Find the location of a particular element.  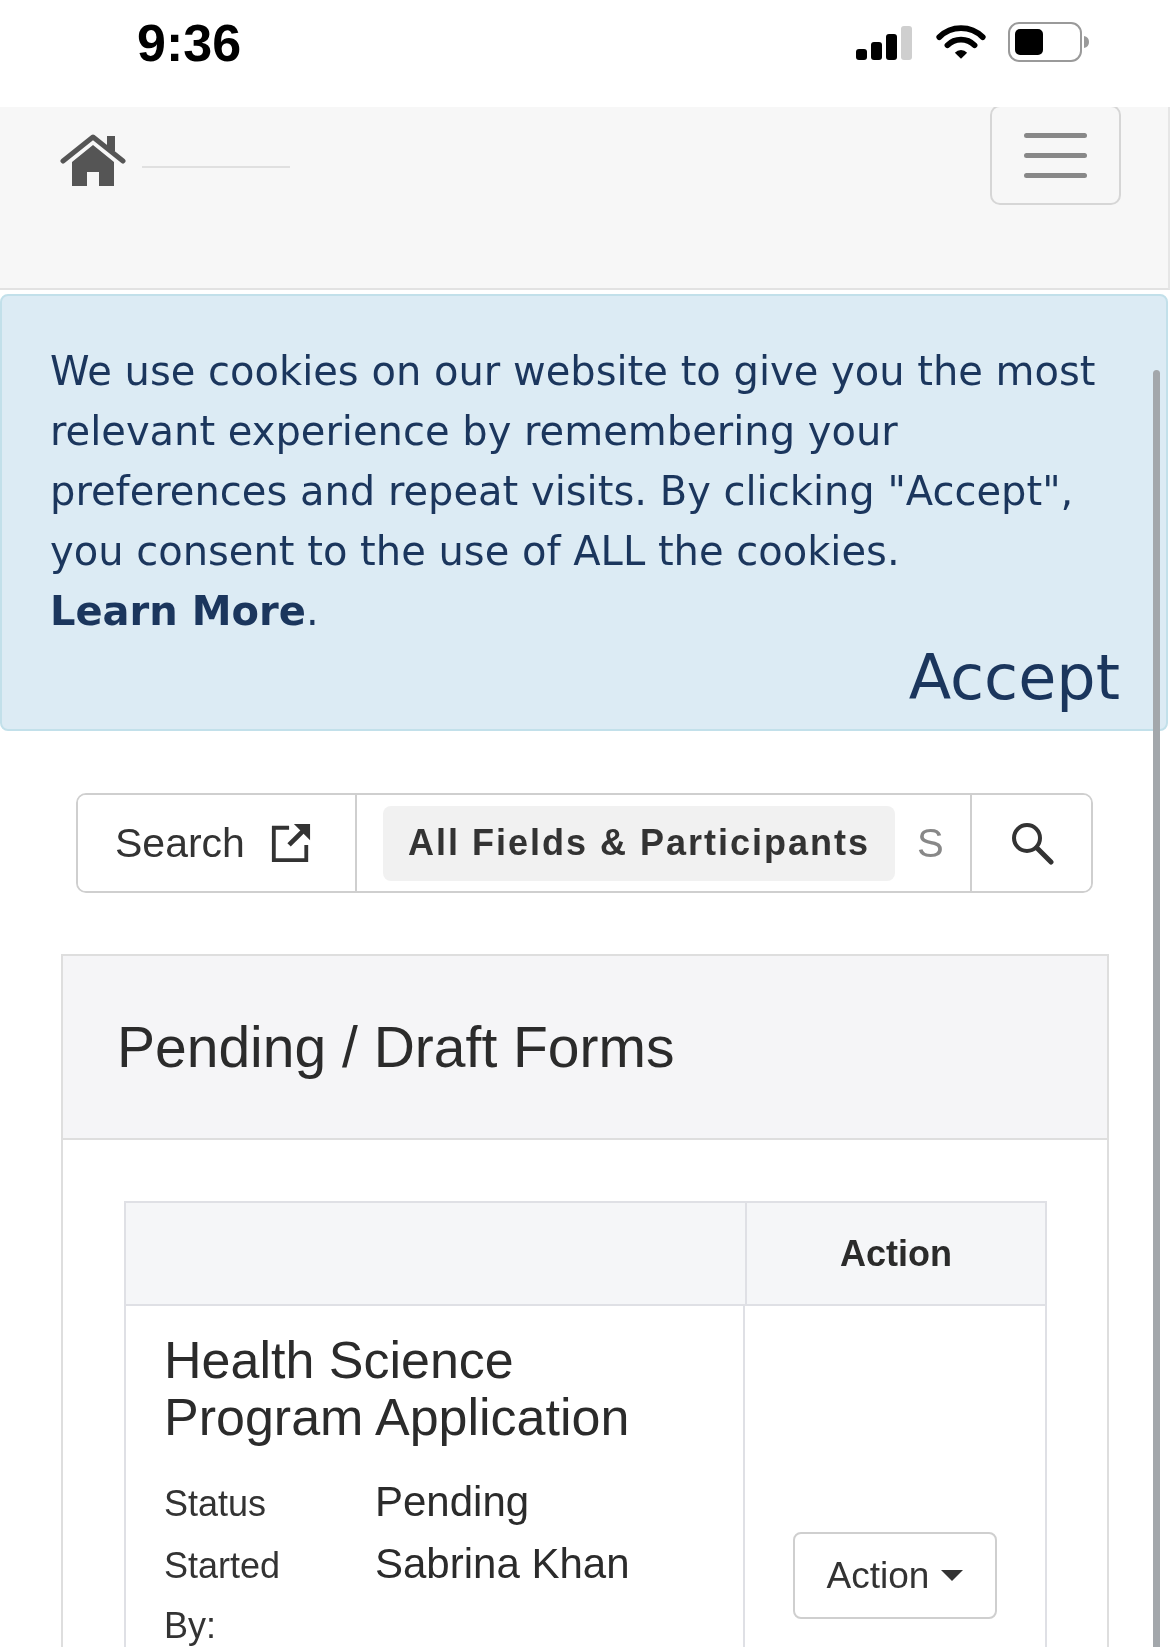

field-label: Status is located at coordinates (216, 1504).